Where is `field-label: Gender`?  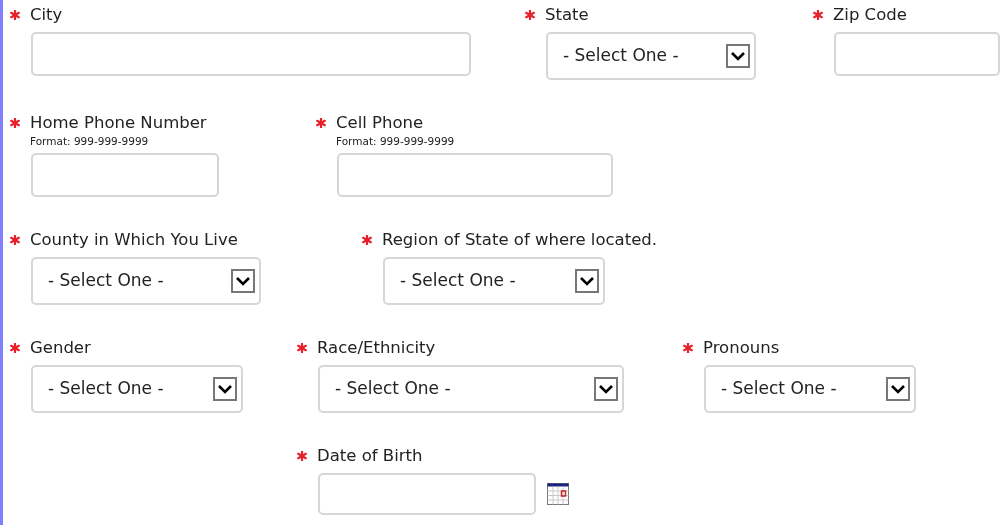 field-label: Gender is located at coordinates (60, 347).